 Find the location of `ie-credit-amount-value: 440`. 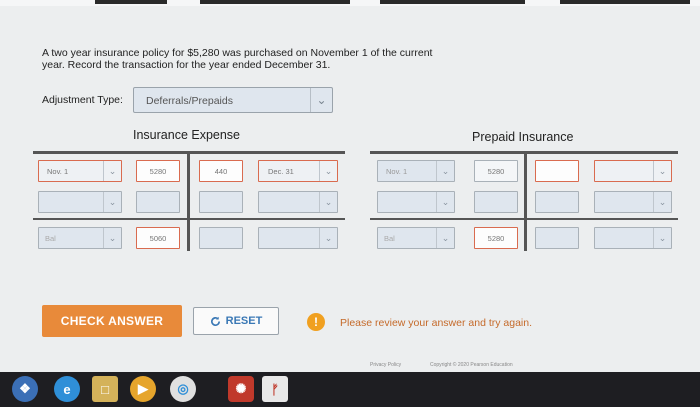

ie-credit-amount-value: 440 is located at coordinates (221, 171).